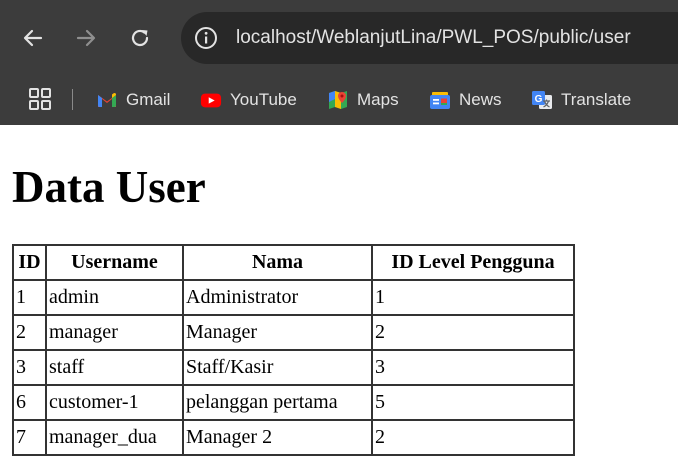  What do you see at coordinates (378, 99) in the screenshot?
I see `bookmark-label: Maps` at bounding box center [378, 99].